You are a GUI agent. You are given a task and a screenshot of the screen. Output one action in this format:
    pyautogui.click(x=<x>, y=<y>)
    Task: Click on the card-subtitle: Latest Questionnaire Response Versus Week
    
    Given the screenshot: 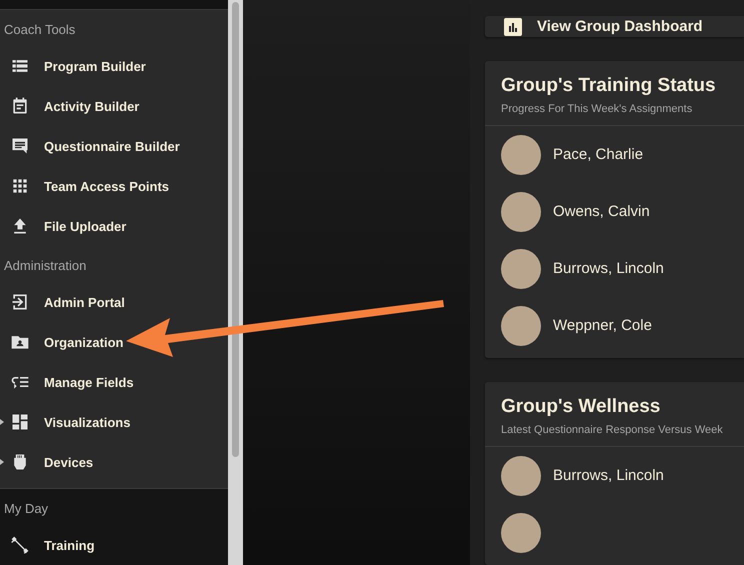 What is the action you would take?
    pyautogui.click(x=612, y=430)
    